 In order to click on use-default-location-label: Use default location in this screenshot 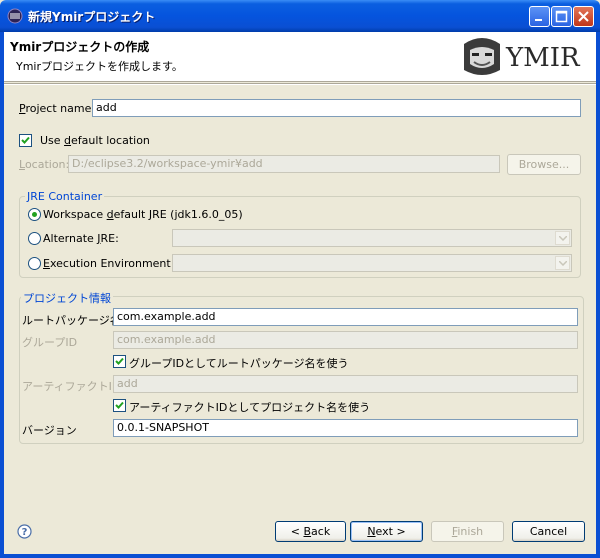, I will do `click(95, 140)`.